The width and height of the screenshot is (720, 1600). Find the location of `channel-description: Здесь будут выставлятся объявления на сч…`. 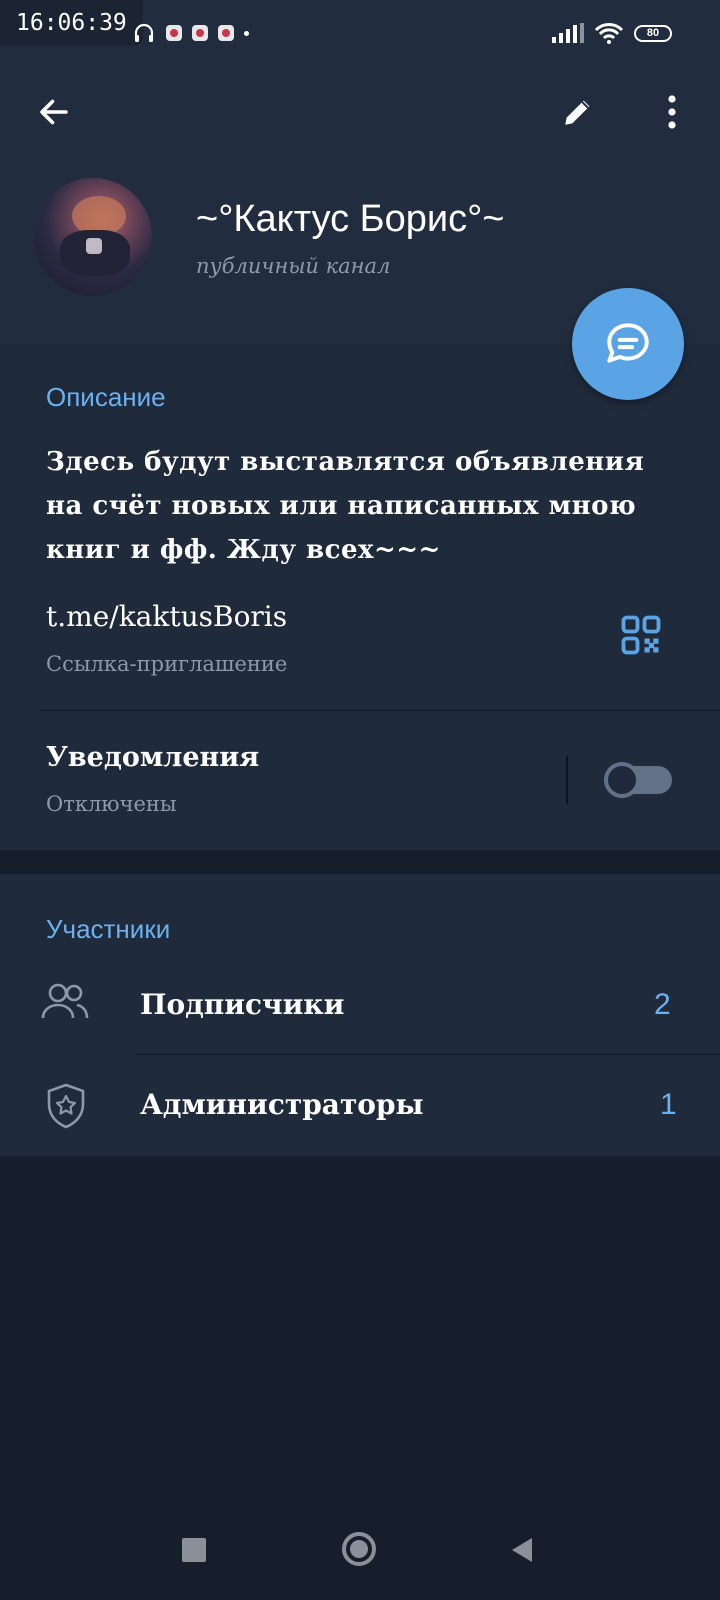

channel-description: Здесь будут выставлятся объявления на сч… is located at coordinates (345, 506).